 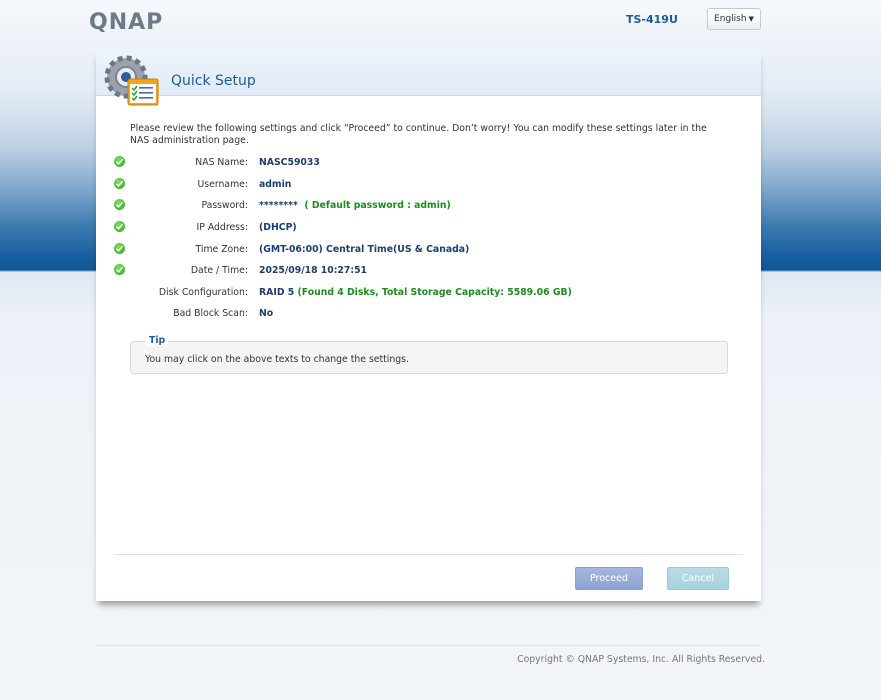 I want to click on setting-label: Username:, so click(x=222, y=184).